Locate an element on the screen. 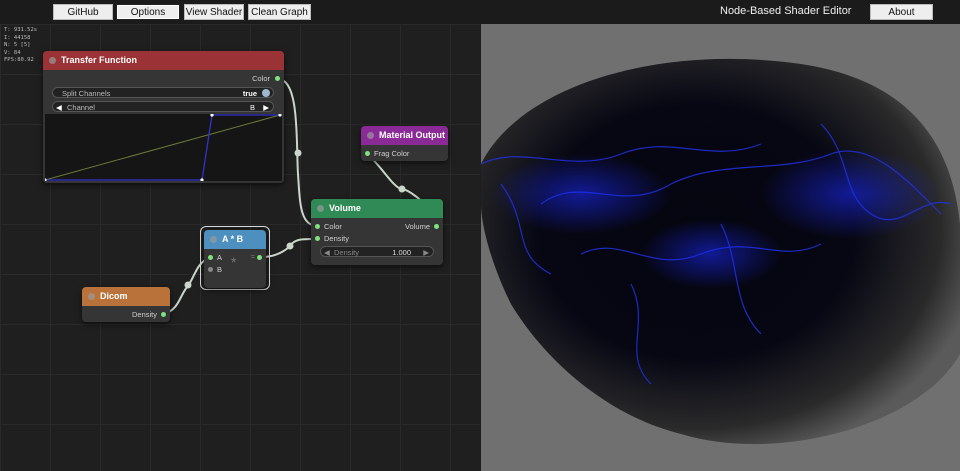 The height and width of the screenshot is (471, 960). input-pin-b is located at coordinates (210, 269).